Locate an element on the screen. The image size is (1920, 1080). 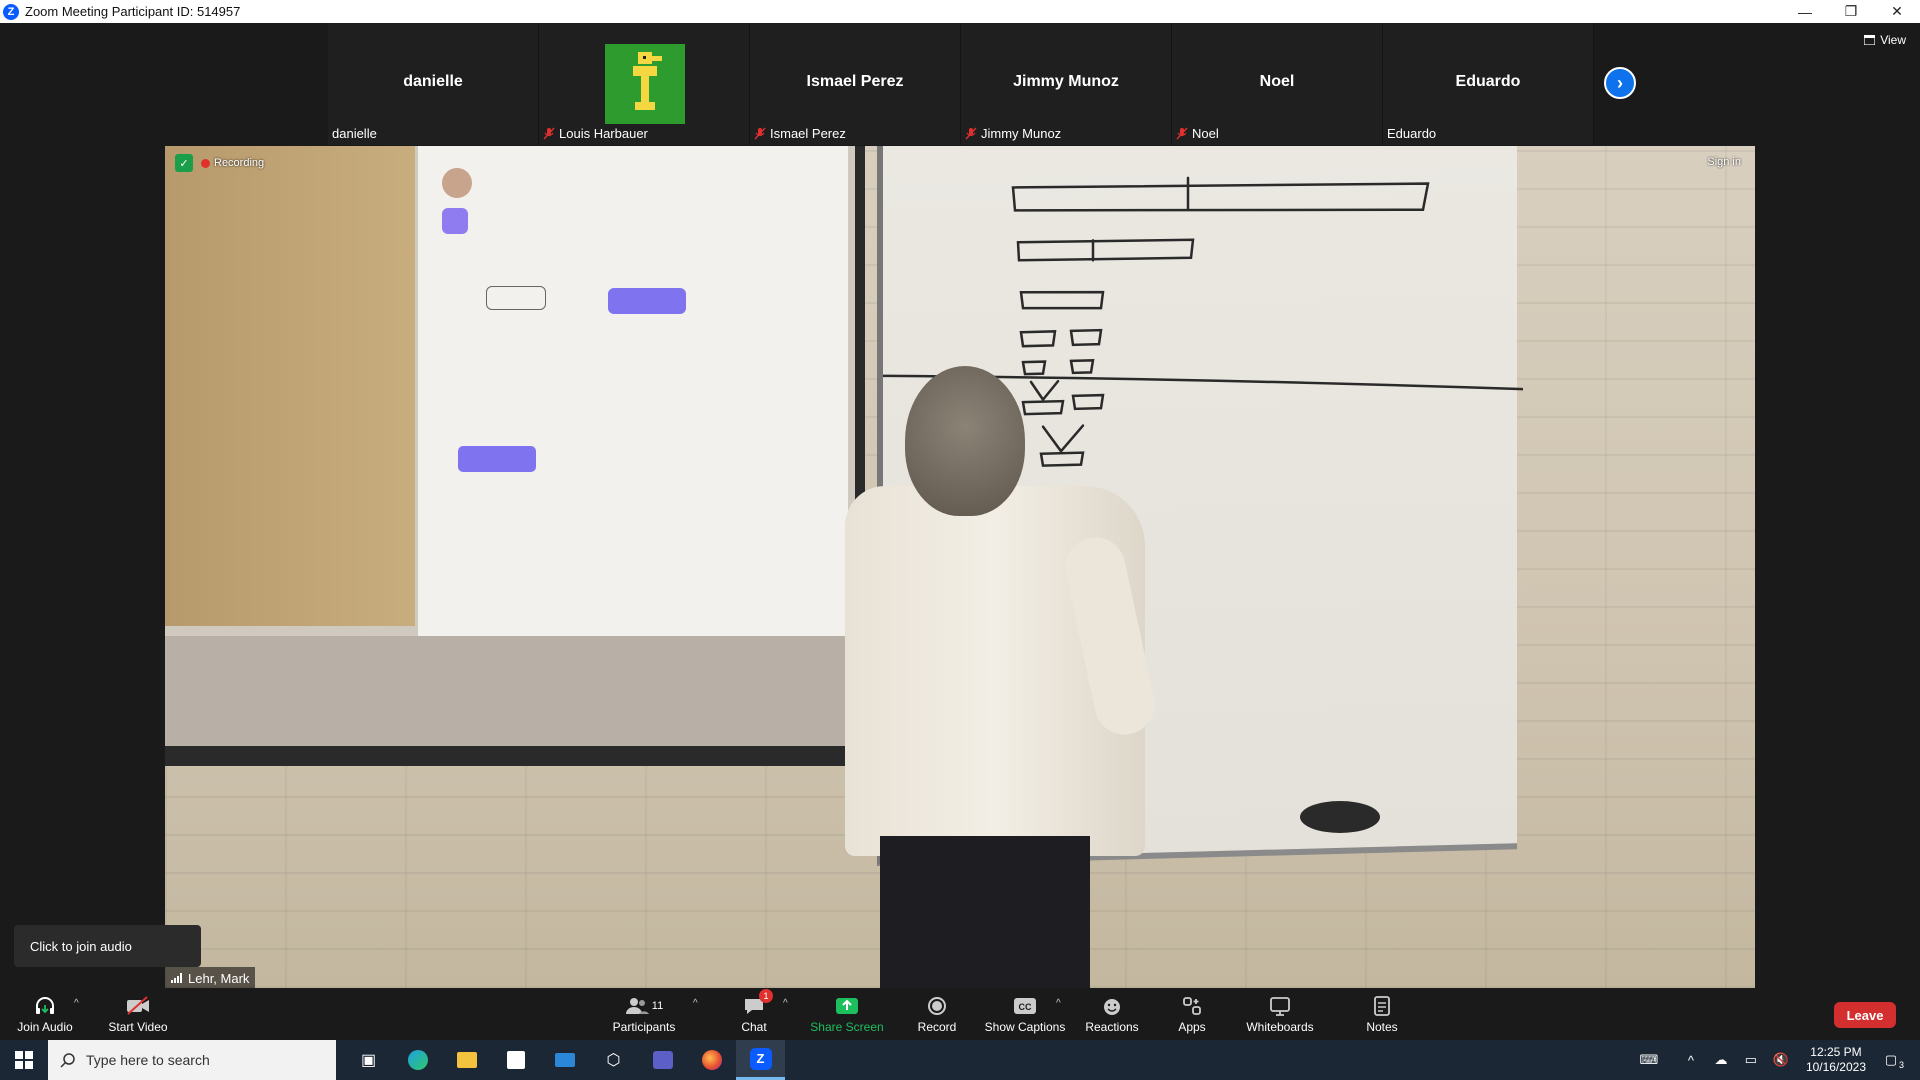
restore-button: ❐ is located at coordinates (1851, 11).